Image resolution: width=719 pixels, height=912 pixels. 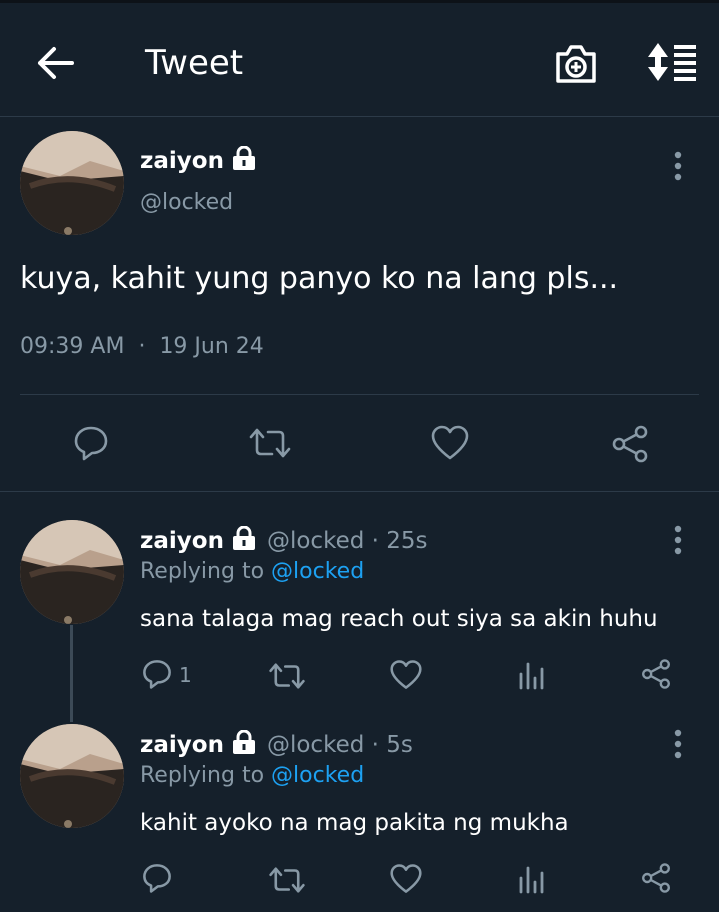 I want to click on sort-expand-icon, so click(x=672, y=63).